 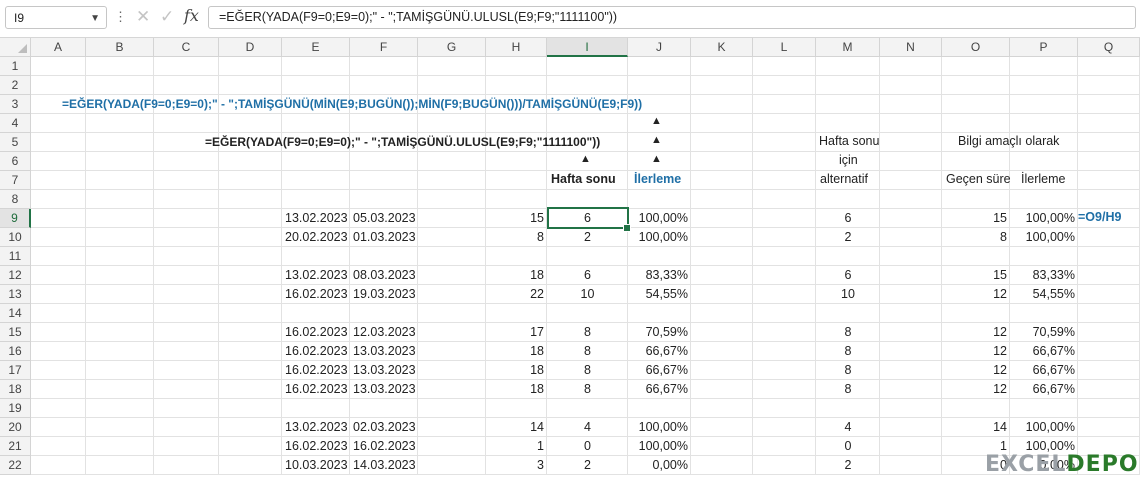 What do you see at coordinates (58, 256) in the screenshot?
I see `cell-A11` at bounding box center [58, 256].